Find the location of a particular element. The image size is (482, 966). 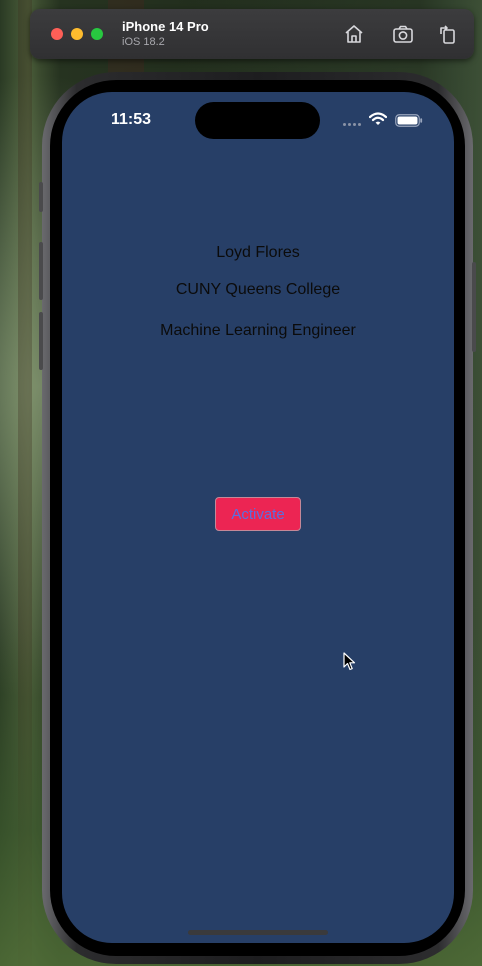

dynamic-island is located at coordinates (257, 120).